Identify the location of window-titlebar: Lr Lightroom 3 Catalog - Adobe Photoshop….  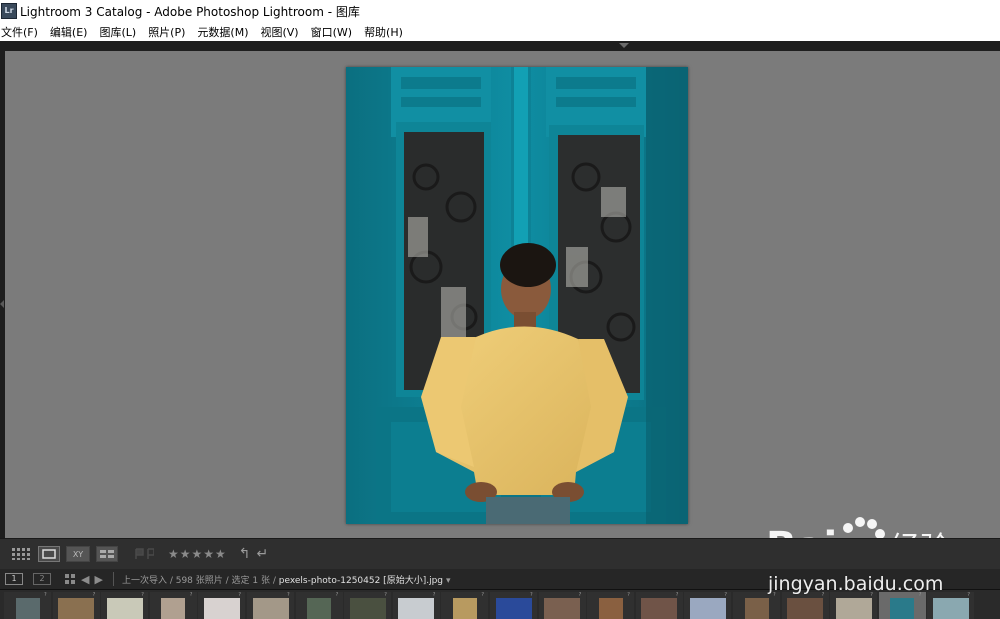
(500, 11).